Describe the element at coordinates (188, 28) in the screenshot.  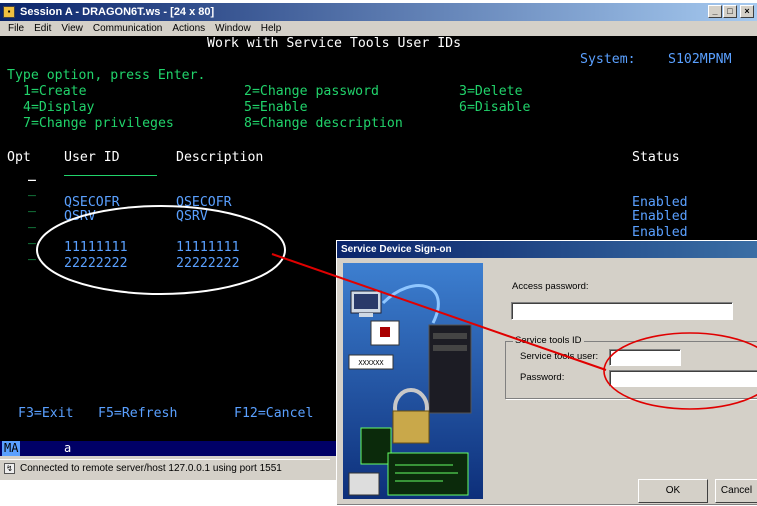
I see `menu-actions: Actions` at that location.